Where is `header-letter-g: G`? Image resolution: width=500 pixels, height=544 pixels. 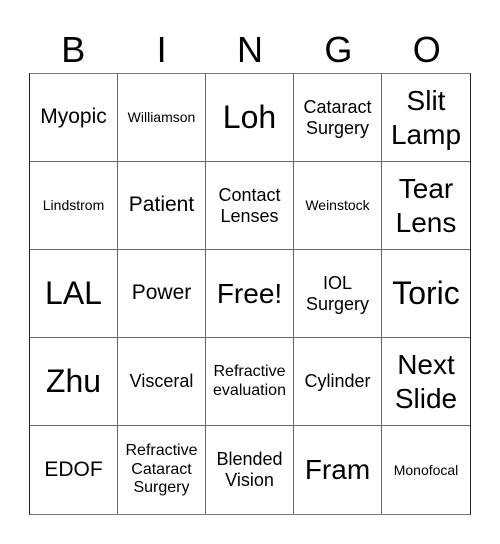
header-letter-g: G is located at coordinates (338, 49).